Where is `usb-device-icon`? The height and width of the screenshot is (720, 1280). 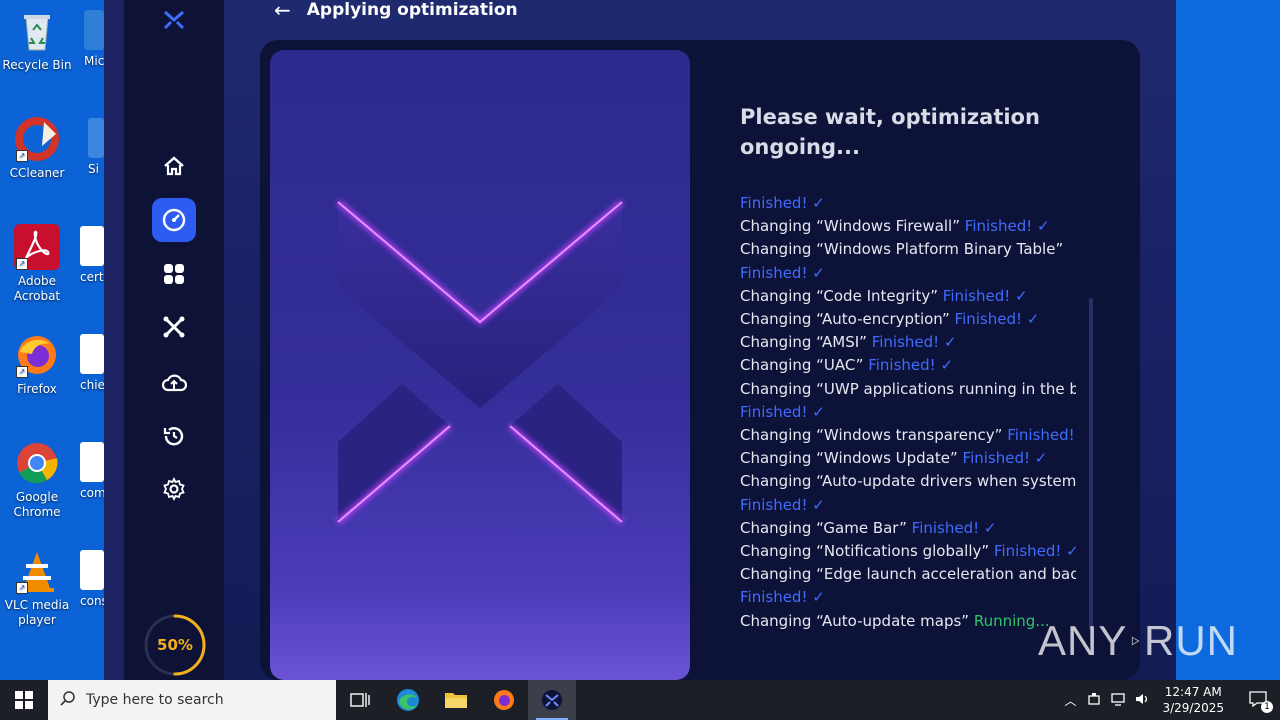
usb-device-icon is located at coordinates (1094, 700).